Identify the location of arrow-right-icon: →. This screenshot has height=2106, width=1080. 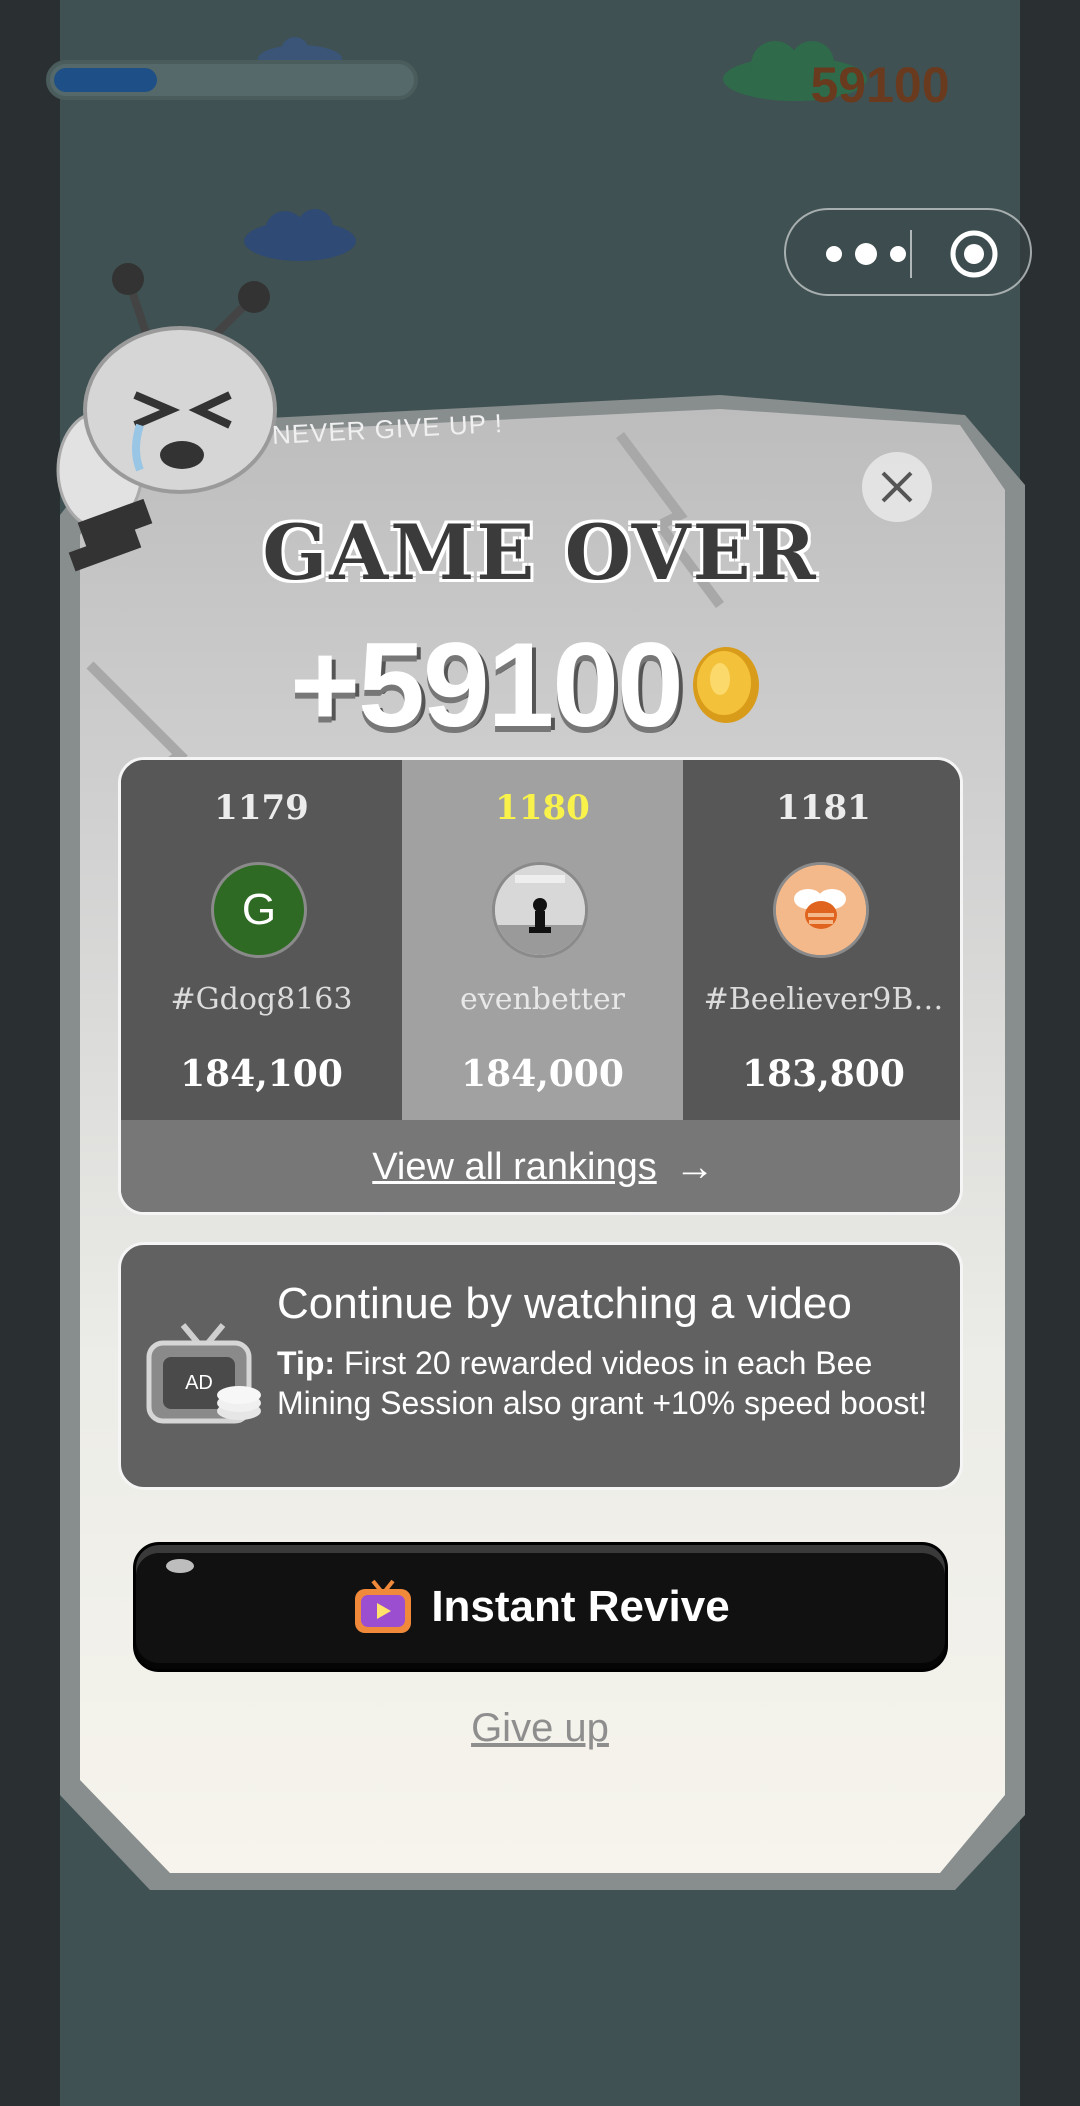
(694, 1167).